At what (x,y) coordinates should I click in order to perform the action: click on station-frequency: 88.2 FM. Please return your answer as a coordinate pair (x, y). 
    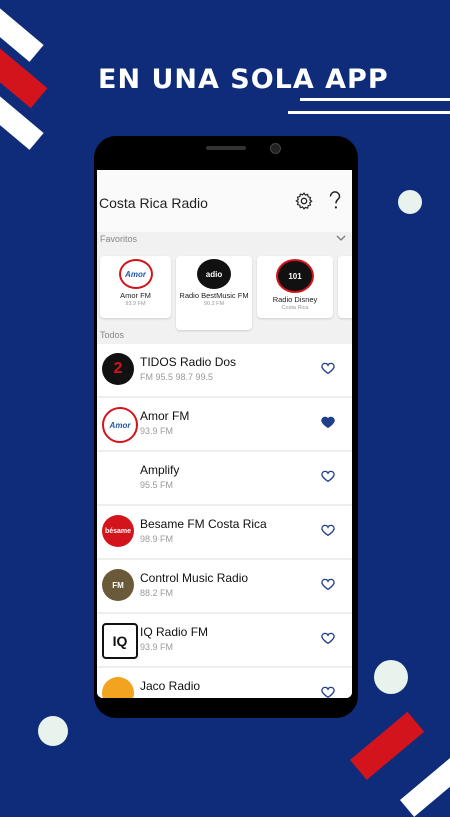
    Looking at the image, I should click on (157, 593).